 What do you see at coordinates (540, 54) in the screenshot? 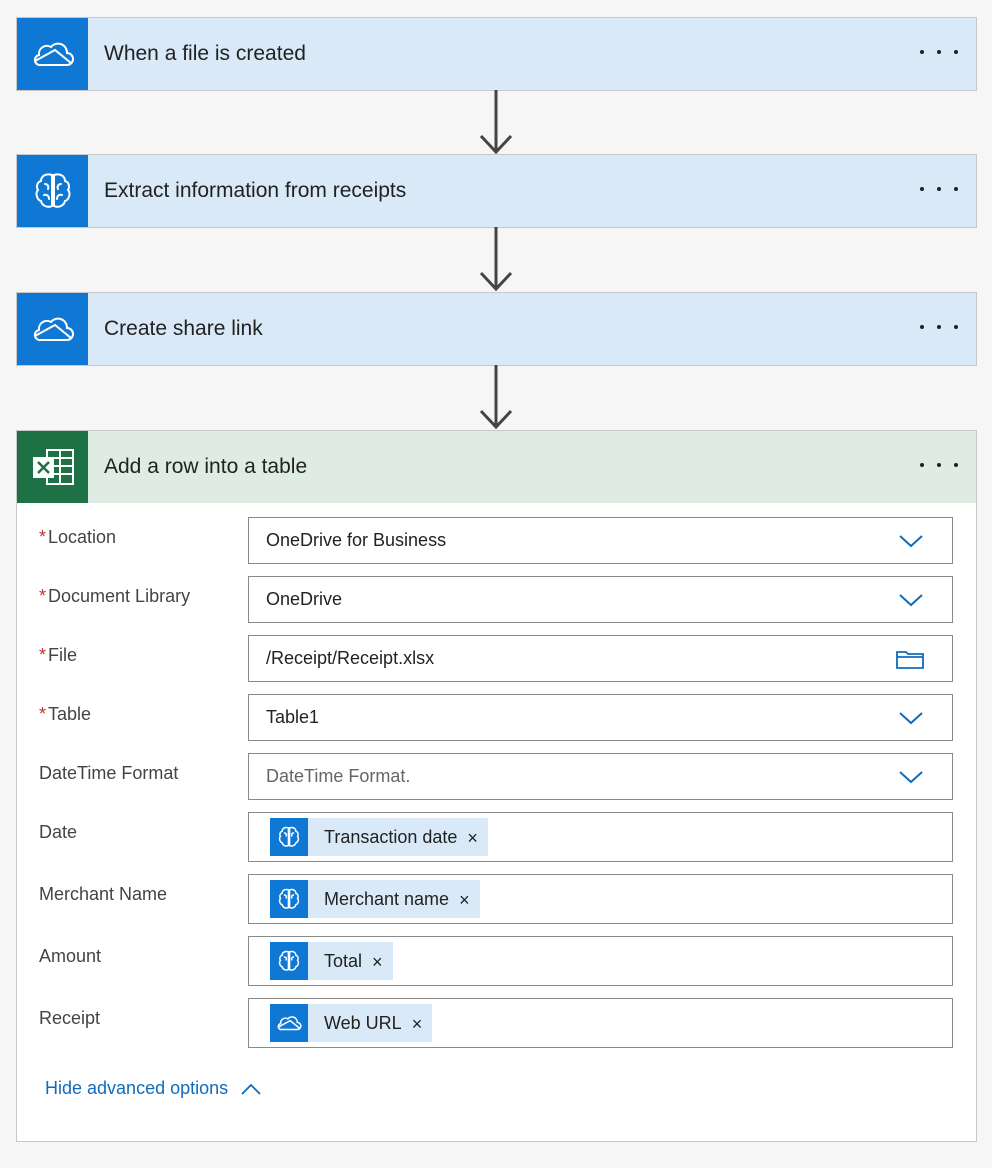
I see `step-title: When a file is created` at bounding box center [540, 54].